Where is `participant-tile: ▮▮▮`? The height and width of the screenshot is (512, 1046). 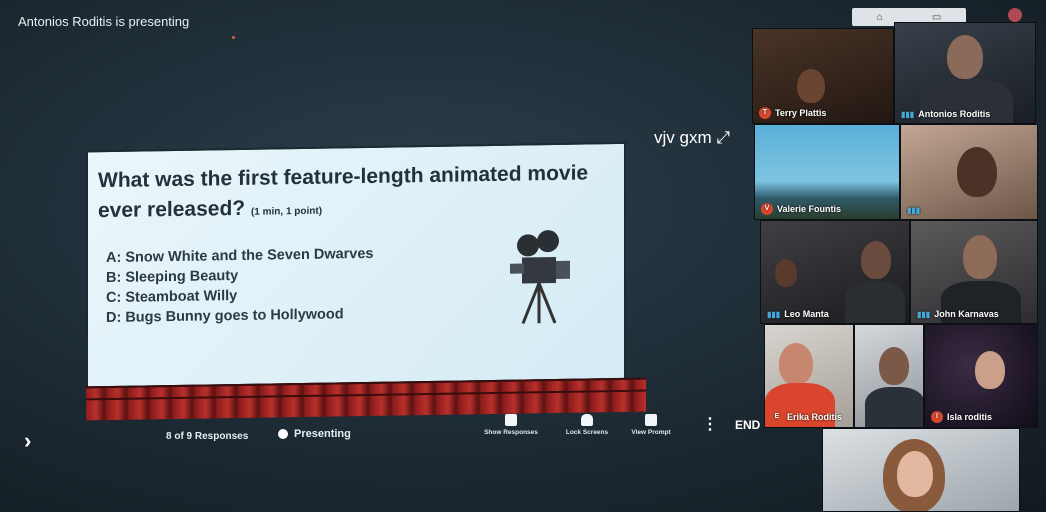
participant-tile: ▮▮▮ is located at coordinates (969, 172).